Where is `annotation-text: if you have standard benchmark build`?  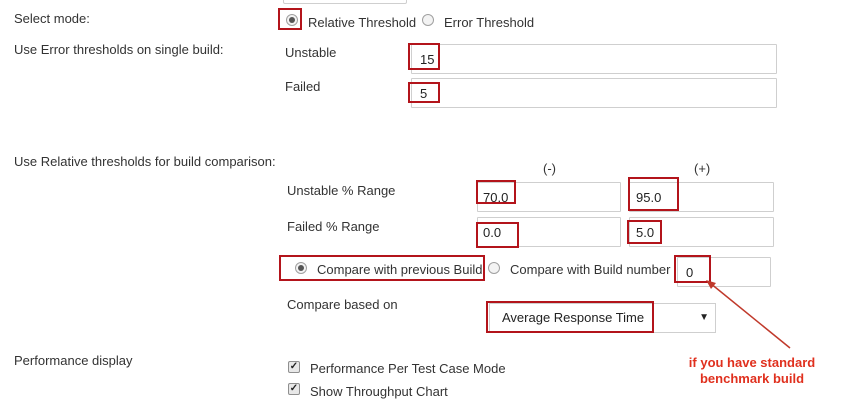
annotation-text: if you have standard benchmark build is located at coordinates (752, 371).